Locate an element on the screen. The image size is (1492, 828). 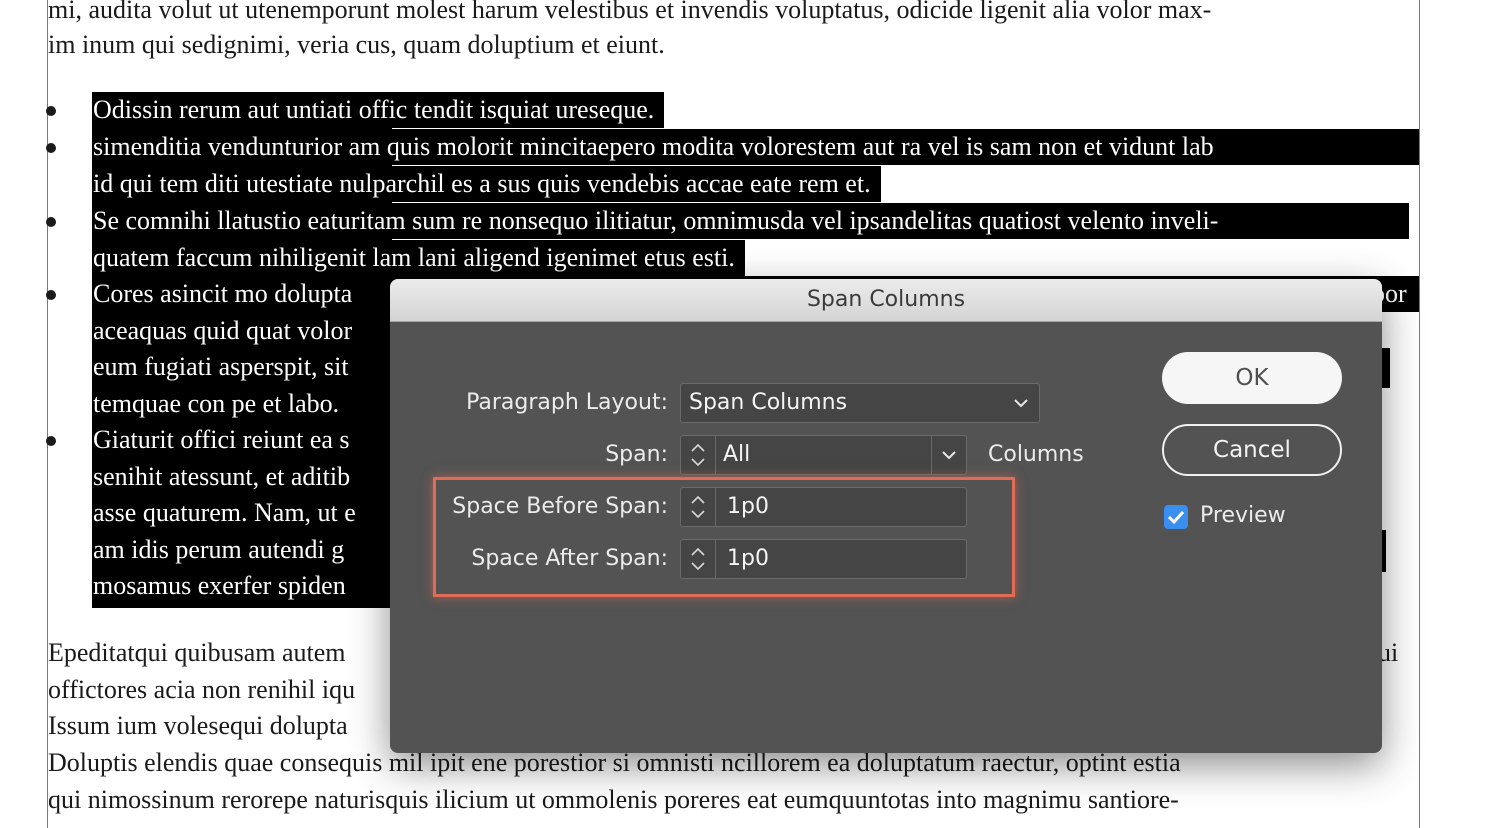
selected-bullet-text: Giaturit offici reiunt ea s is located at coordinates (226, 440).